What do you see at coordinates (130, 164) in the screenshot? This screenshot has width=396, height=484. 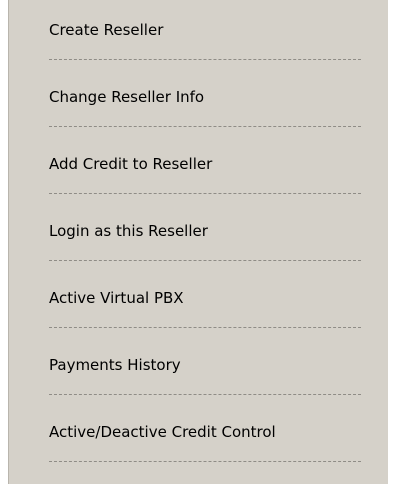 I see `add-credit-to-reseller-link: Add Credit to Reseller` at bounding box center [130, 164].